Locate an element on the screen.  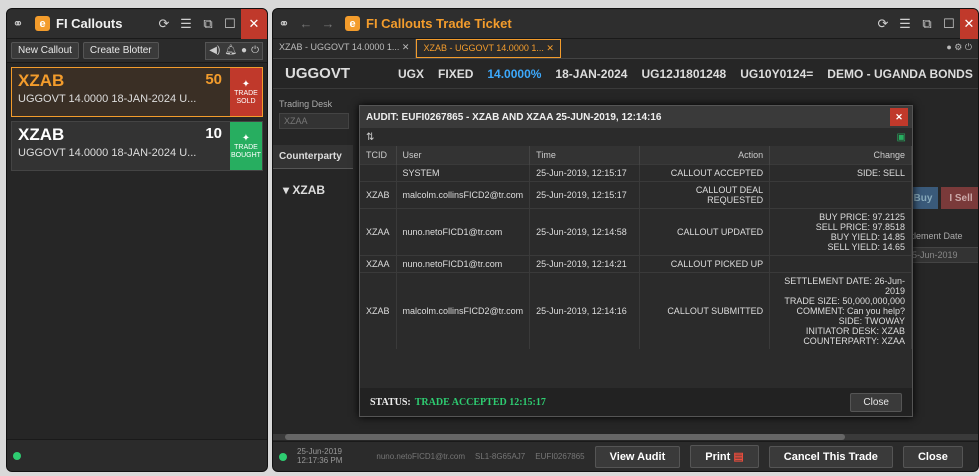
sell-button: I Sell is located at coordinates (959, 198).